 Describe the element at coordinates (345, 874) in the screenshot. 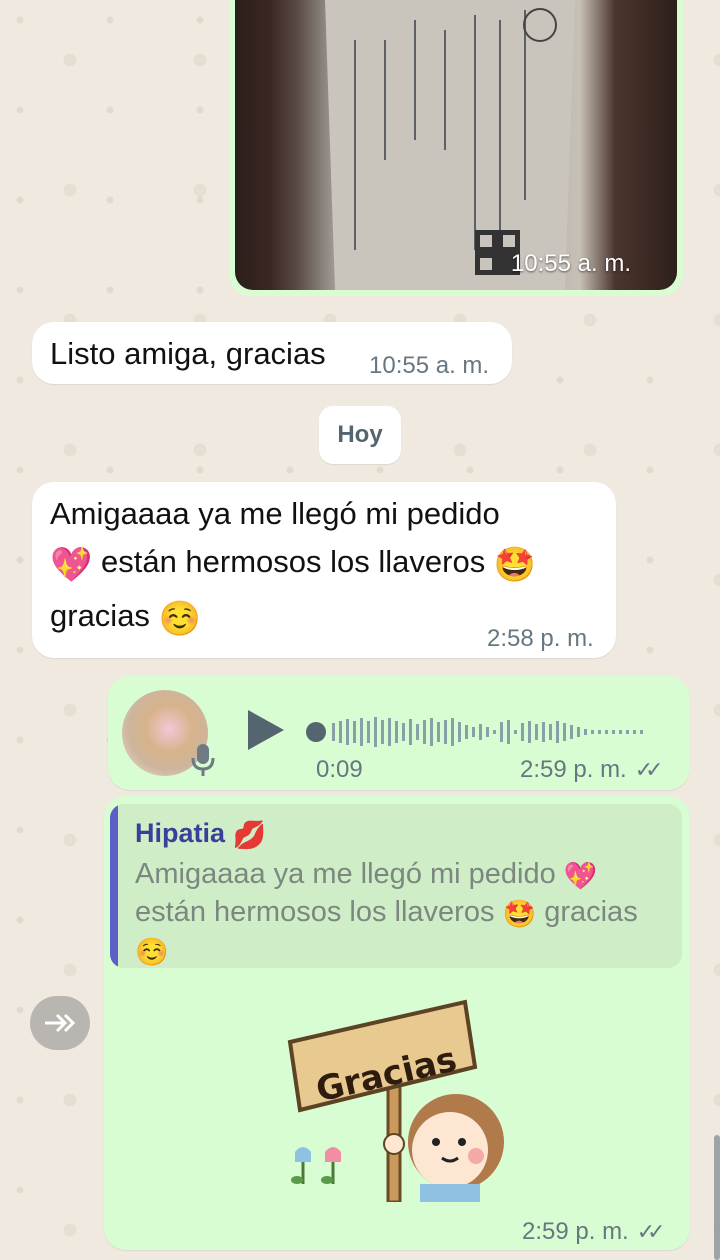

I see `quoted-line-1: Amigaaaa ya me llegó mi pedido` at that location.